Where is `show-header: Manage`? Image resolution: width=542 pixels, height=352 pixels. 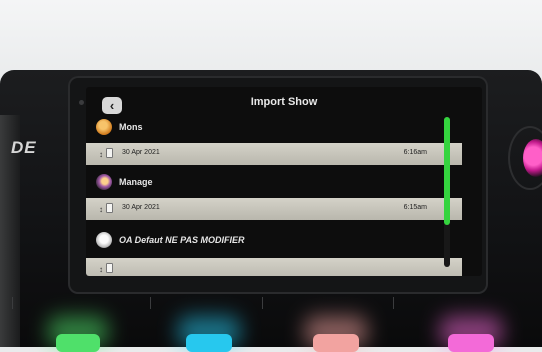 show-header: Manage is located at coordinates (124, 182).